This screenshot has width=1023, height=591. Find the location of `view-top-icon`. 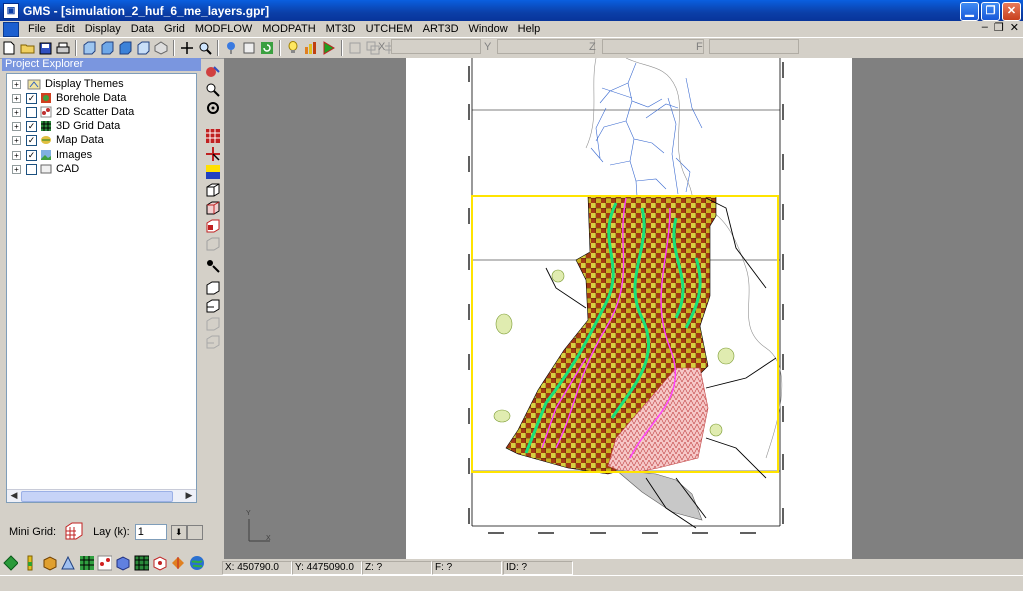

view-top-icon is located at coordinates (125, 48).